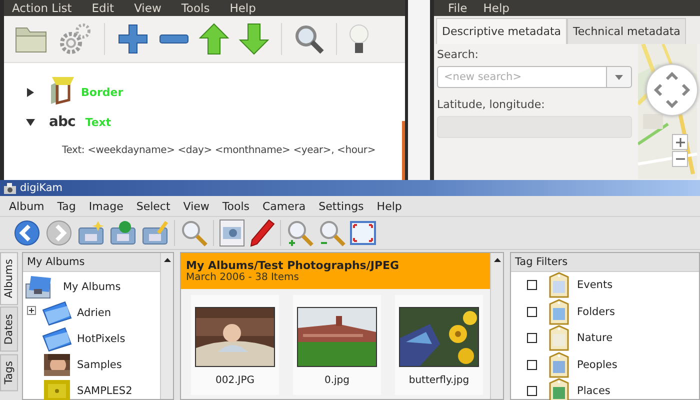  I want to click on text-tool-icon: abc, so click(62, 122).